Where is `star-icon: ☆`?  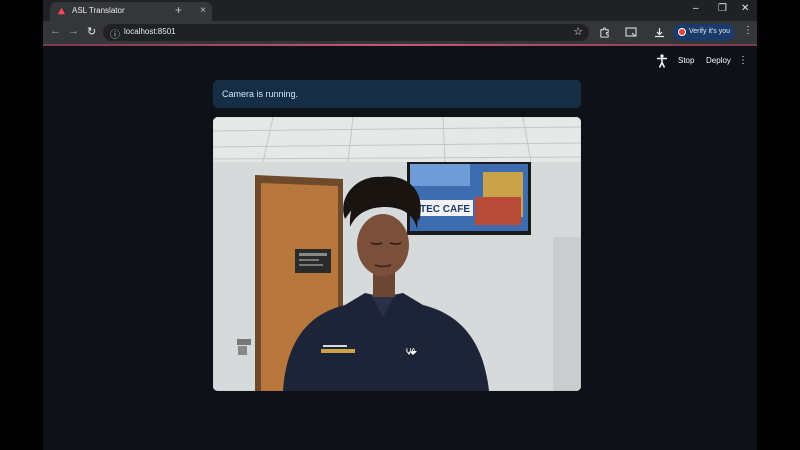
star-icon: ☆ is located at coordinates (578, 31).